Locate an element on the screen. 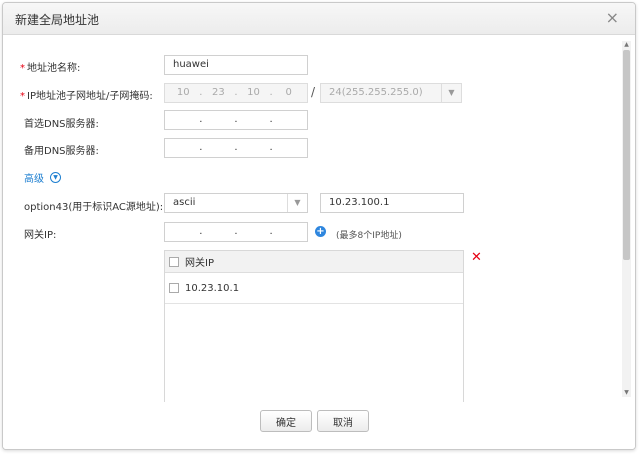 The height and width of the screenshot is (455, 640). dns-secondary-label: 备用DNS服务器: is located at coordinates (61, 151).